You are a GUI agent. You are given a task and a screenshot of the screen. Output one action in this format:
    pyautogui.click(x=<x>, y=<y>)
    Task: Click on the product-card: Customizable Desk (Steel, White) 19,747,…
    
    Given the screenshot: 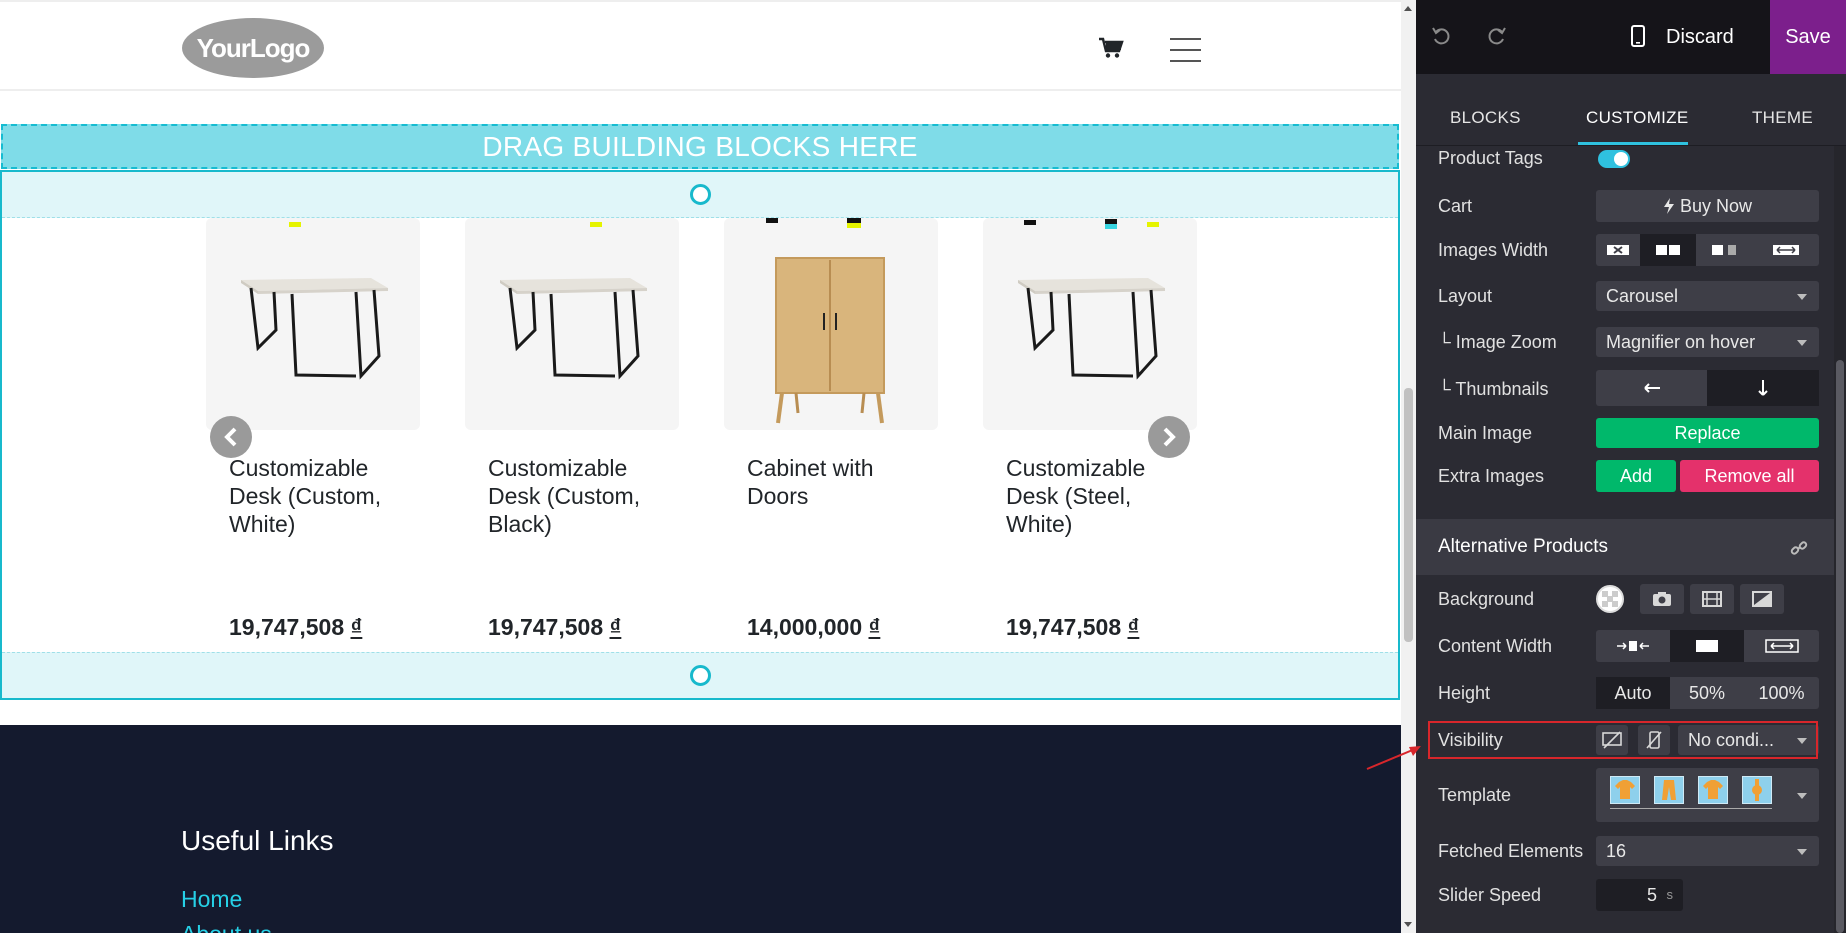 What is the action you would take?
    pyautogui.click(x=1091, y=429)
    